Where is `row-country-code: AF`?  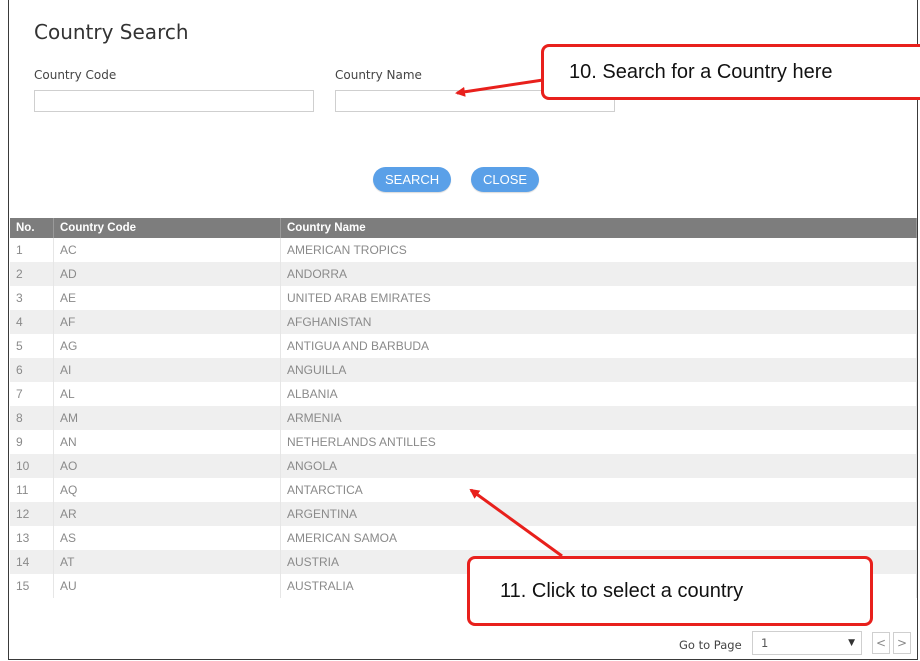 row-country-code: AF is located at coordinates (167, 322).